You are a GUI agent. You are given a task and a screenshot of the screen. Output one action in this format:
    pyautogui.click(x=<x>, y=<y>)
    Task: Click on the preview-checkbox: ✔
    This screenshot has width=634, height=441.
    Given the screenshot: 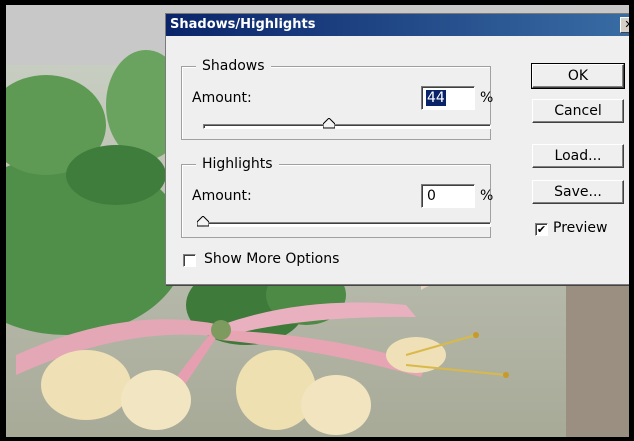 What is the action you would take?
    pyautogui.click(x=541, y=229)
    